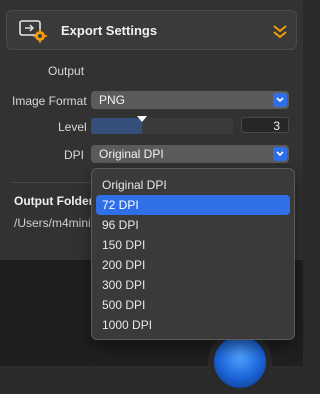 This screenshot has height=394, width=320. Describe the element at coordinates (116, 126) in the screenshot. I see `level-slider-fill` at that location.